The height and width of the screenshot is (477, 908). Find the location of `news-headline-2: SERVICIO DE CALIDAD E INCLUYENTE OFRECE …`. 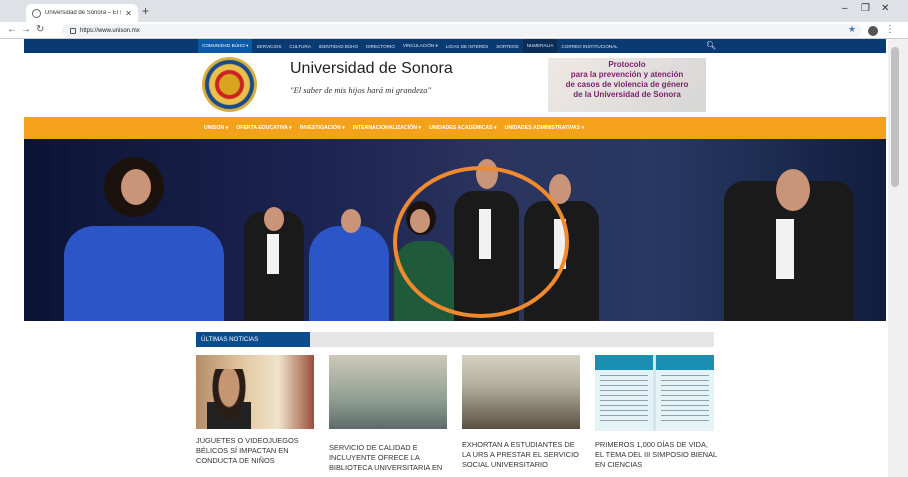

news-headline-2: SERVICIO DE CALIDAD E INCLUYENTE OFRECE … is located at coordinates (390, 458).